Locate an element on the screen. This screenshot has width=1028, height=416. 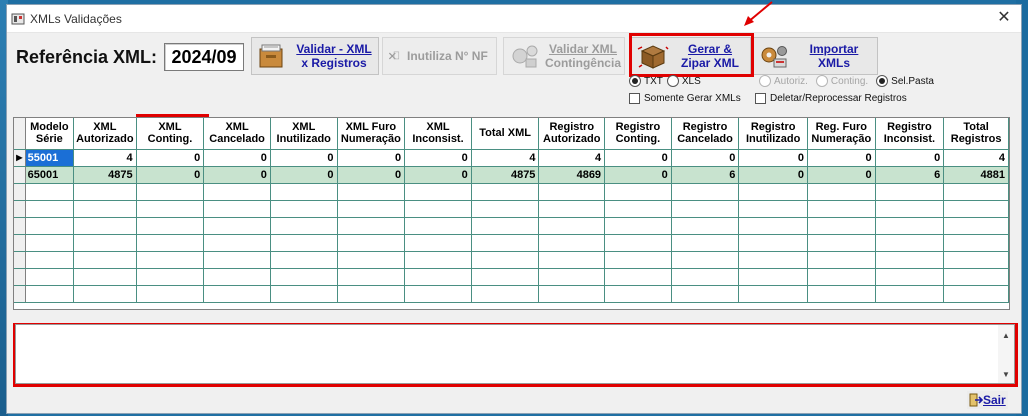
column-header: Registro Inutilizado is located at coordinates (773, 134).